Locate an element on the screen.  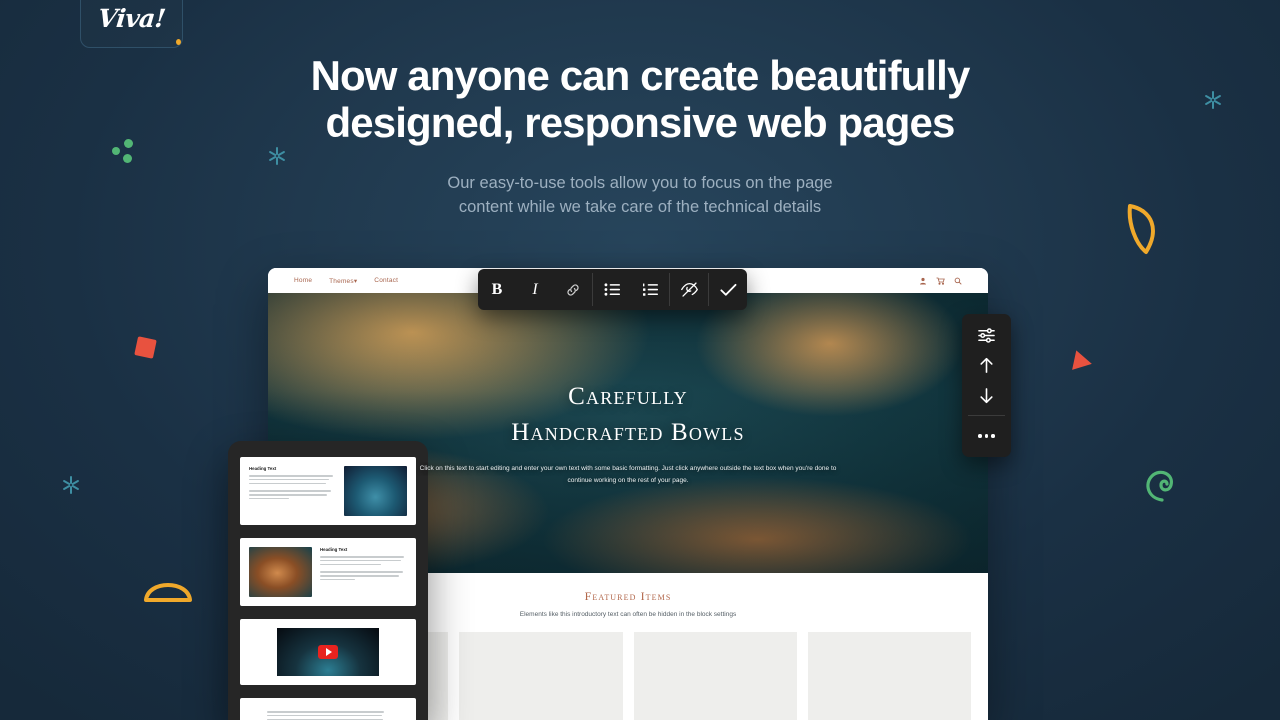
logo-text: Viva! is located at coordinates (131, 18).